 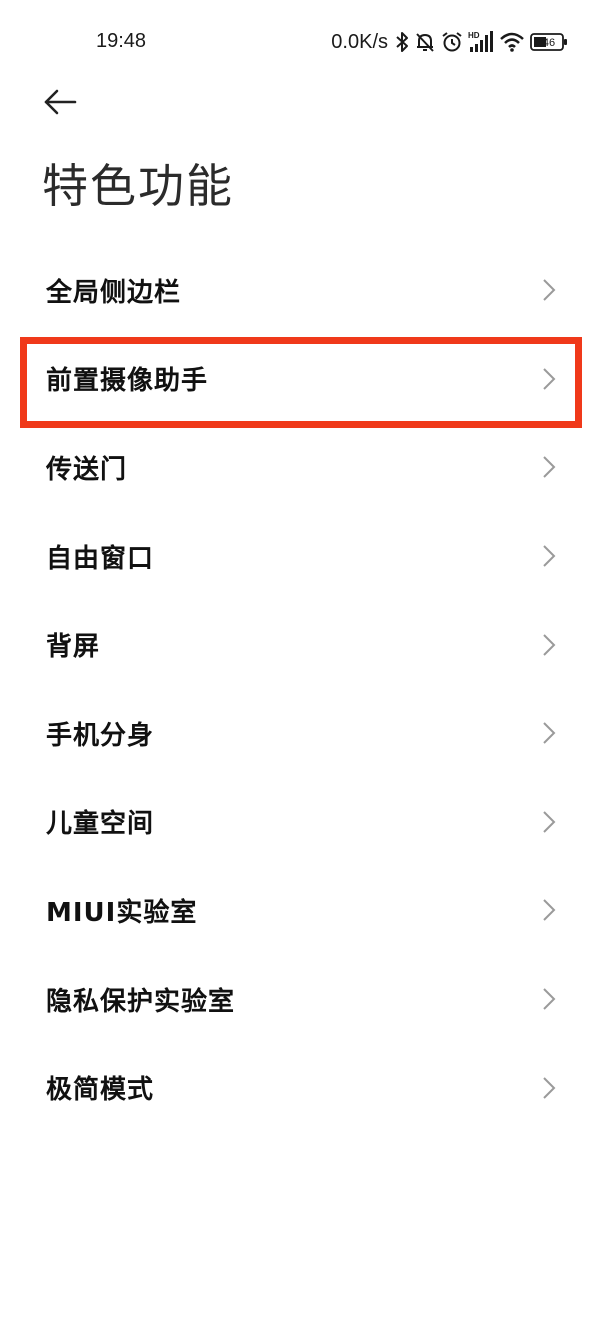 What do you see at coordinates (300, 42) in the screenshot?
I see `status-bar: 19:48 0.0K/s HD 46` at bounding box center [300, 42].